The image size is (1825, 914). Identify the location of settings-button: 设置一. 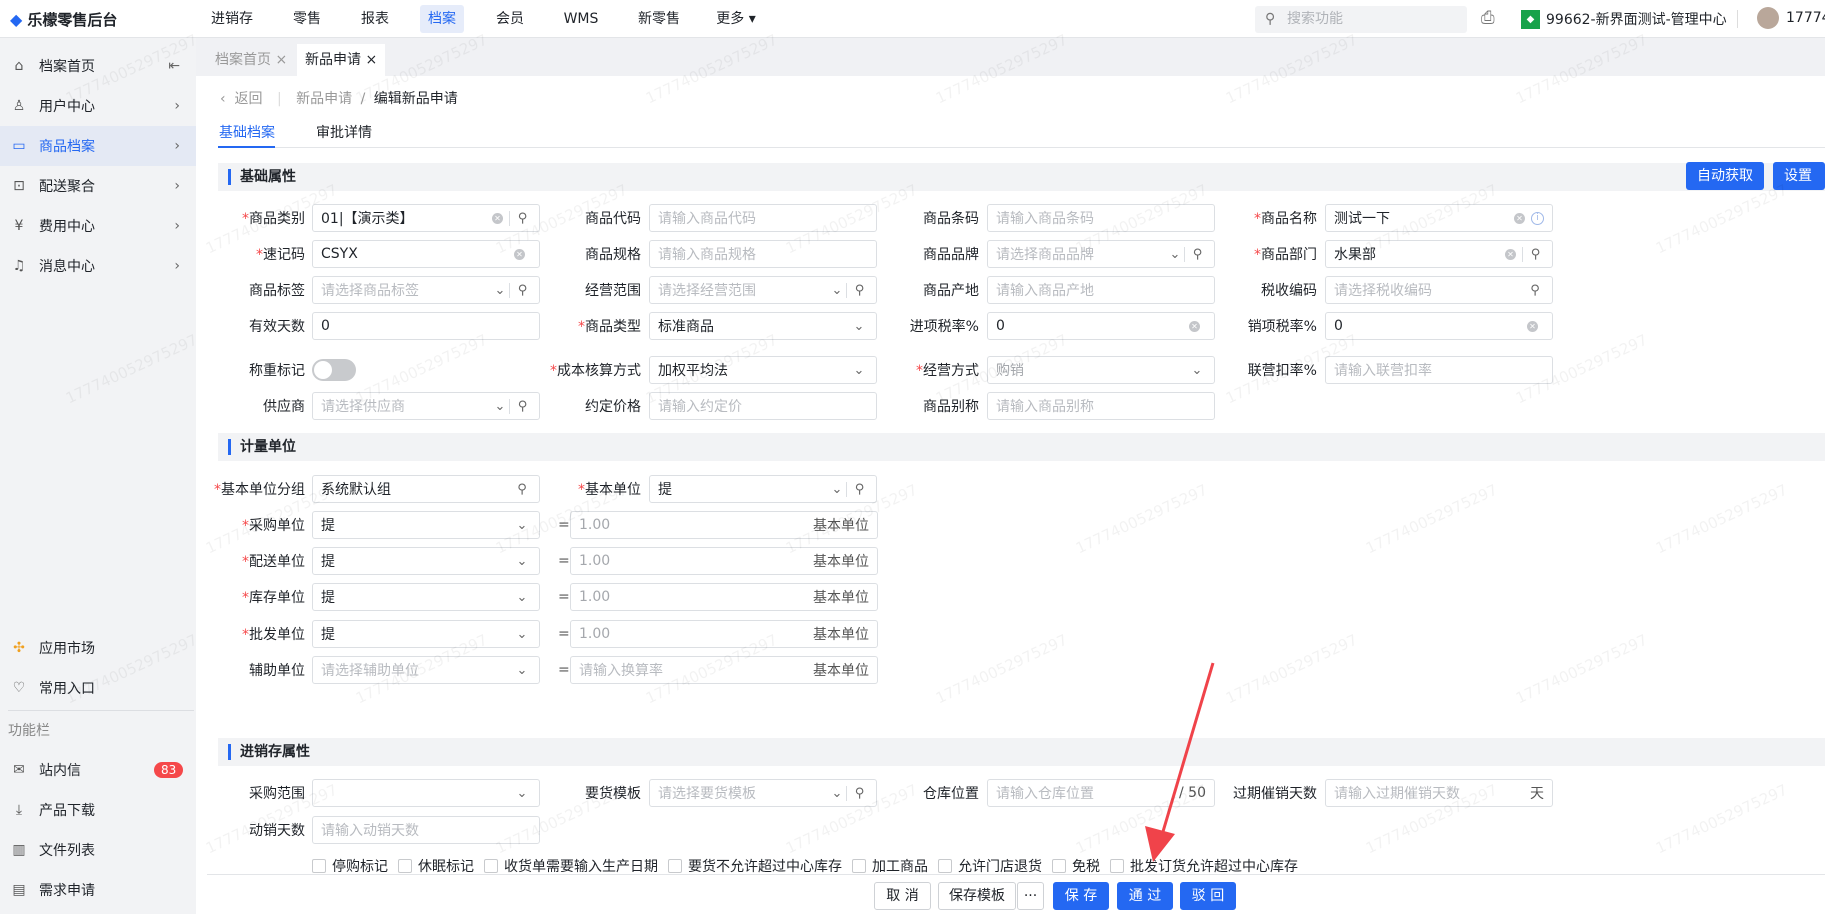
(1799, 187).